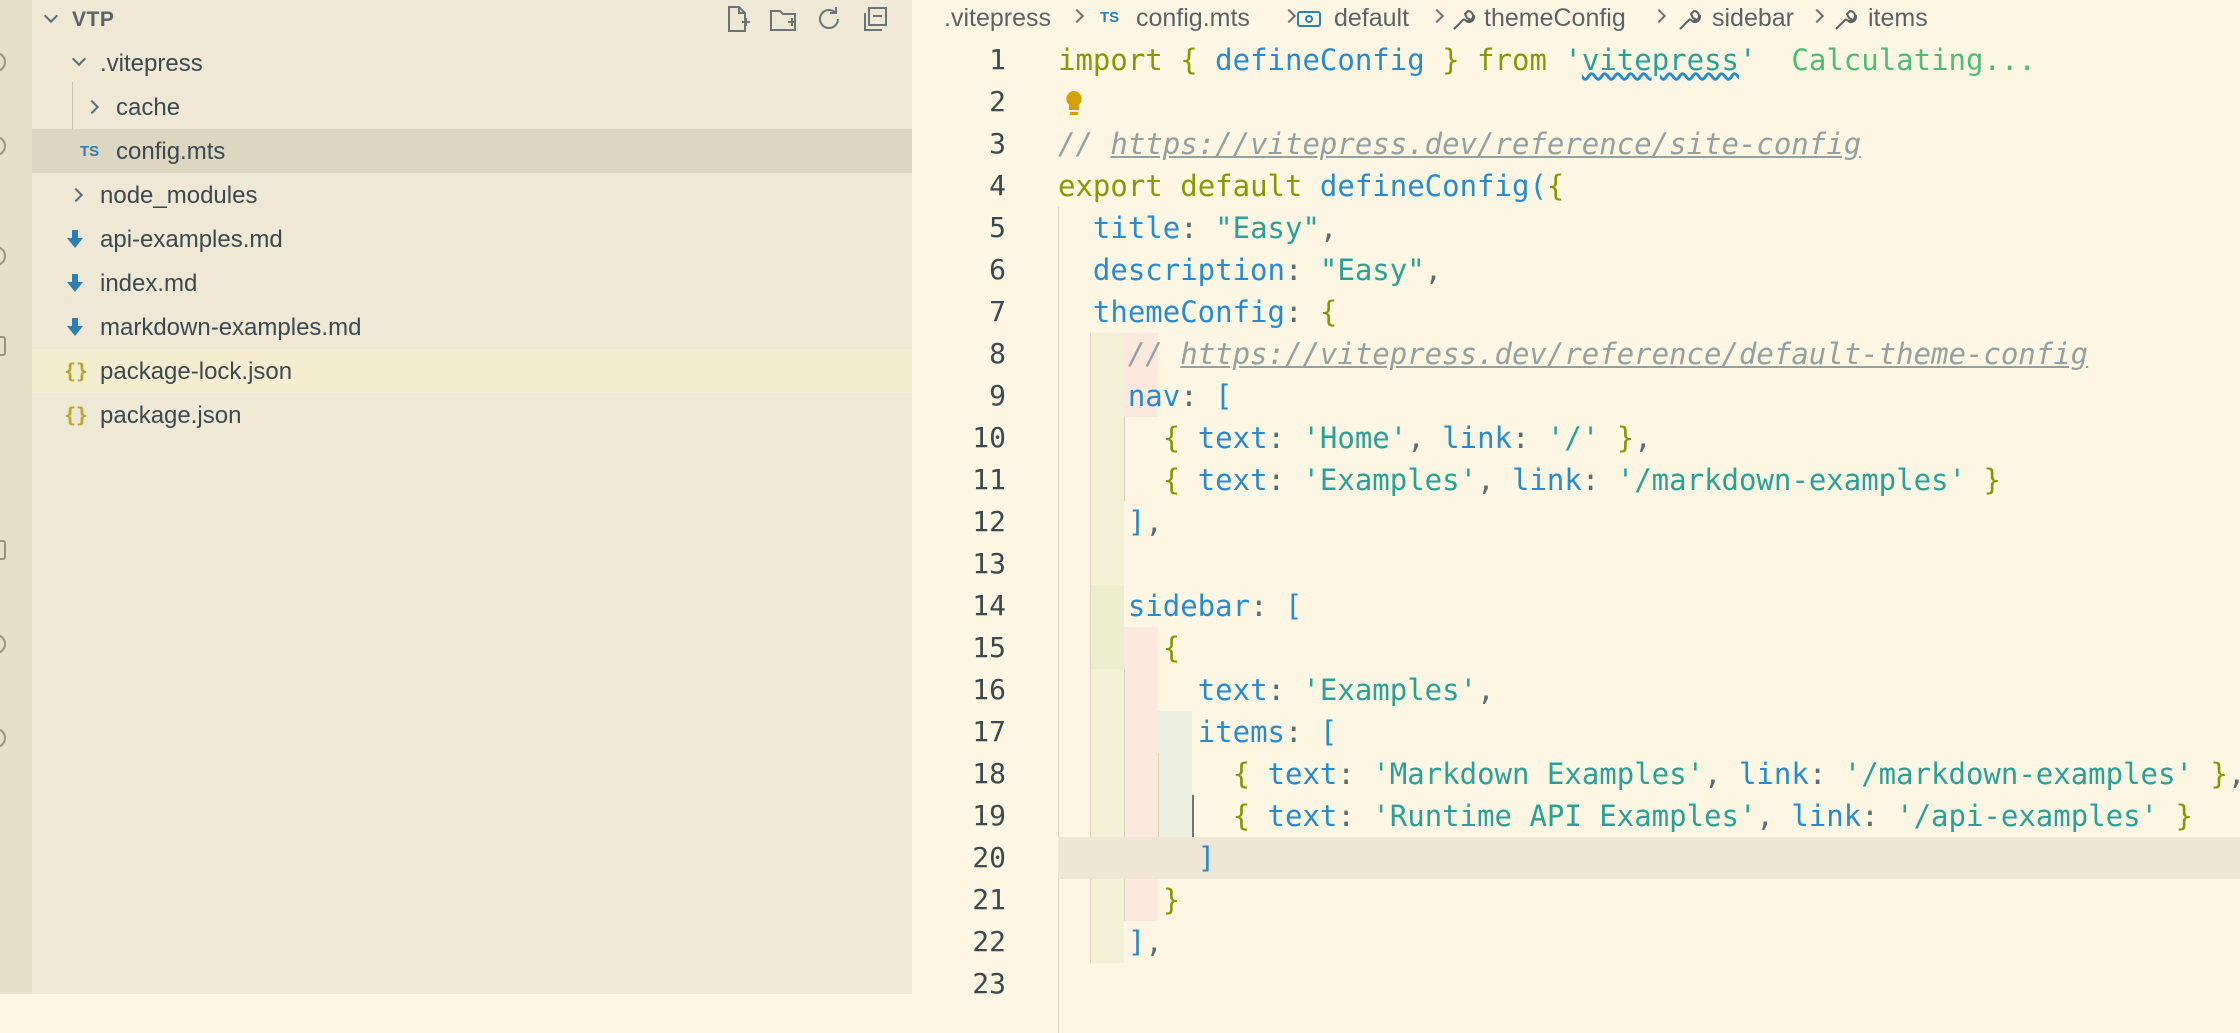 The height and width of the screenshot is (1033, 2240). What do you see at coordinates (3, 146) in the screenshot?
I see `source-control-icon` at bounding box center [3, 146].